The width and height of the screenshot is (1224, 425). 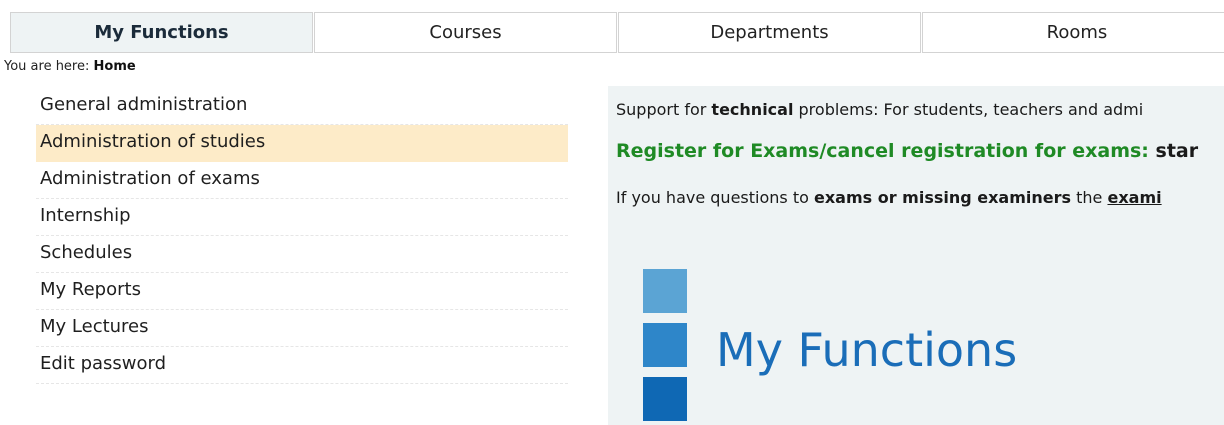 I want to click on square-light-decoration, so click(x=665, y=291).